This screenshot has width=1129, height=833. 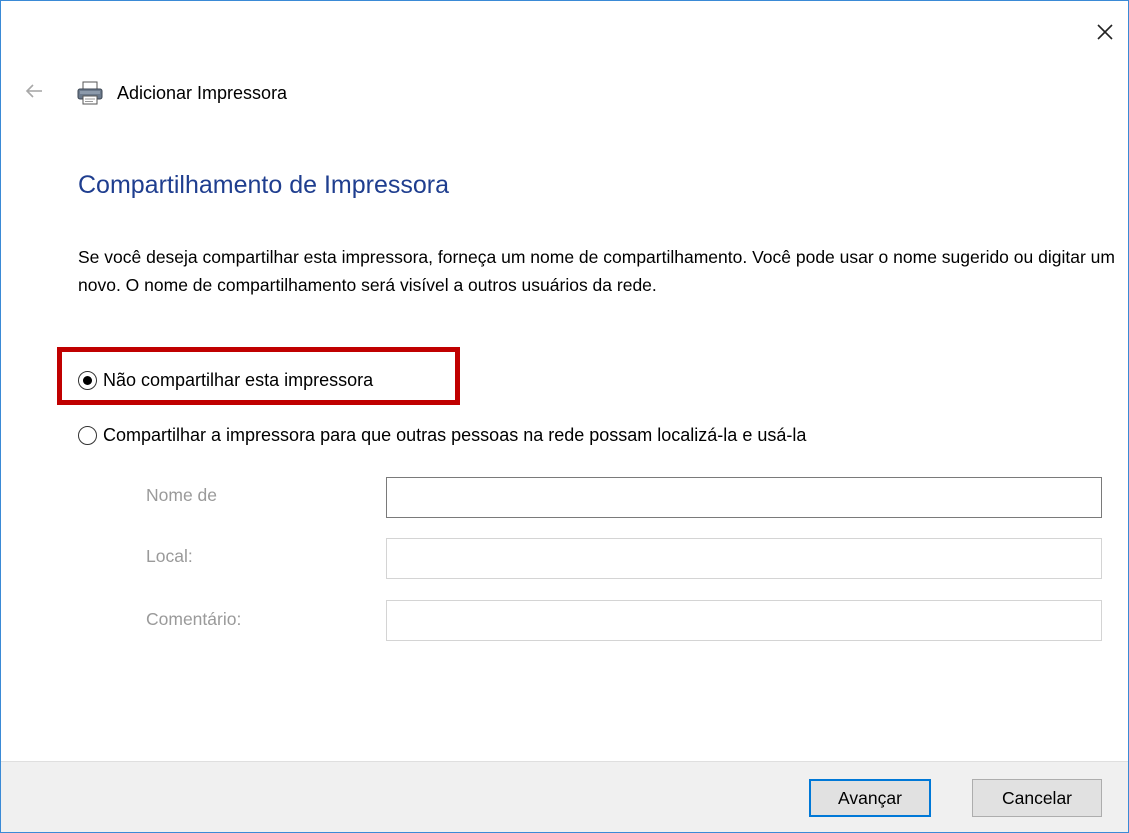 What do you see at coordinates (169, 556) in the screenshot?
I see `location-label: Local:` at bounding box center [169, 556].